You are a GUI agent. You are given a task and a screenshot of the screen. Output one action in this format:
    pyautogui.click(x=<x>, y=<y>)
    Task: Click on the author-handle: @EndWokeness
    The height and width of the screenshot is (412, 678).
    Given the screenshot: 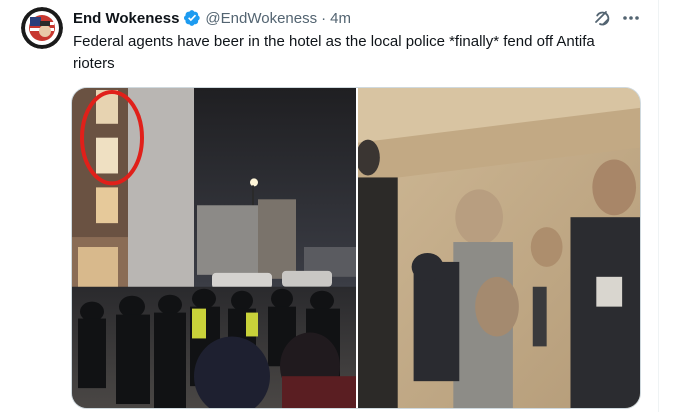 What is the action you would take?
    pyautogui.click(x=261, y=18)
    